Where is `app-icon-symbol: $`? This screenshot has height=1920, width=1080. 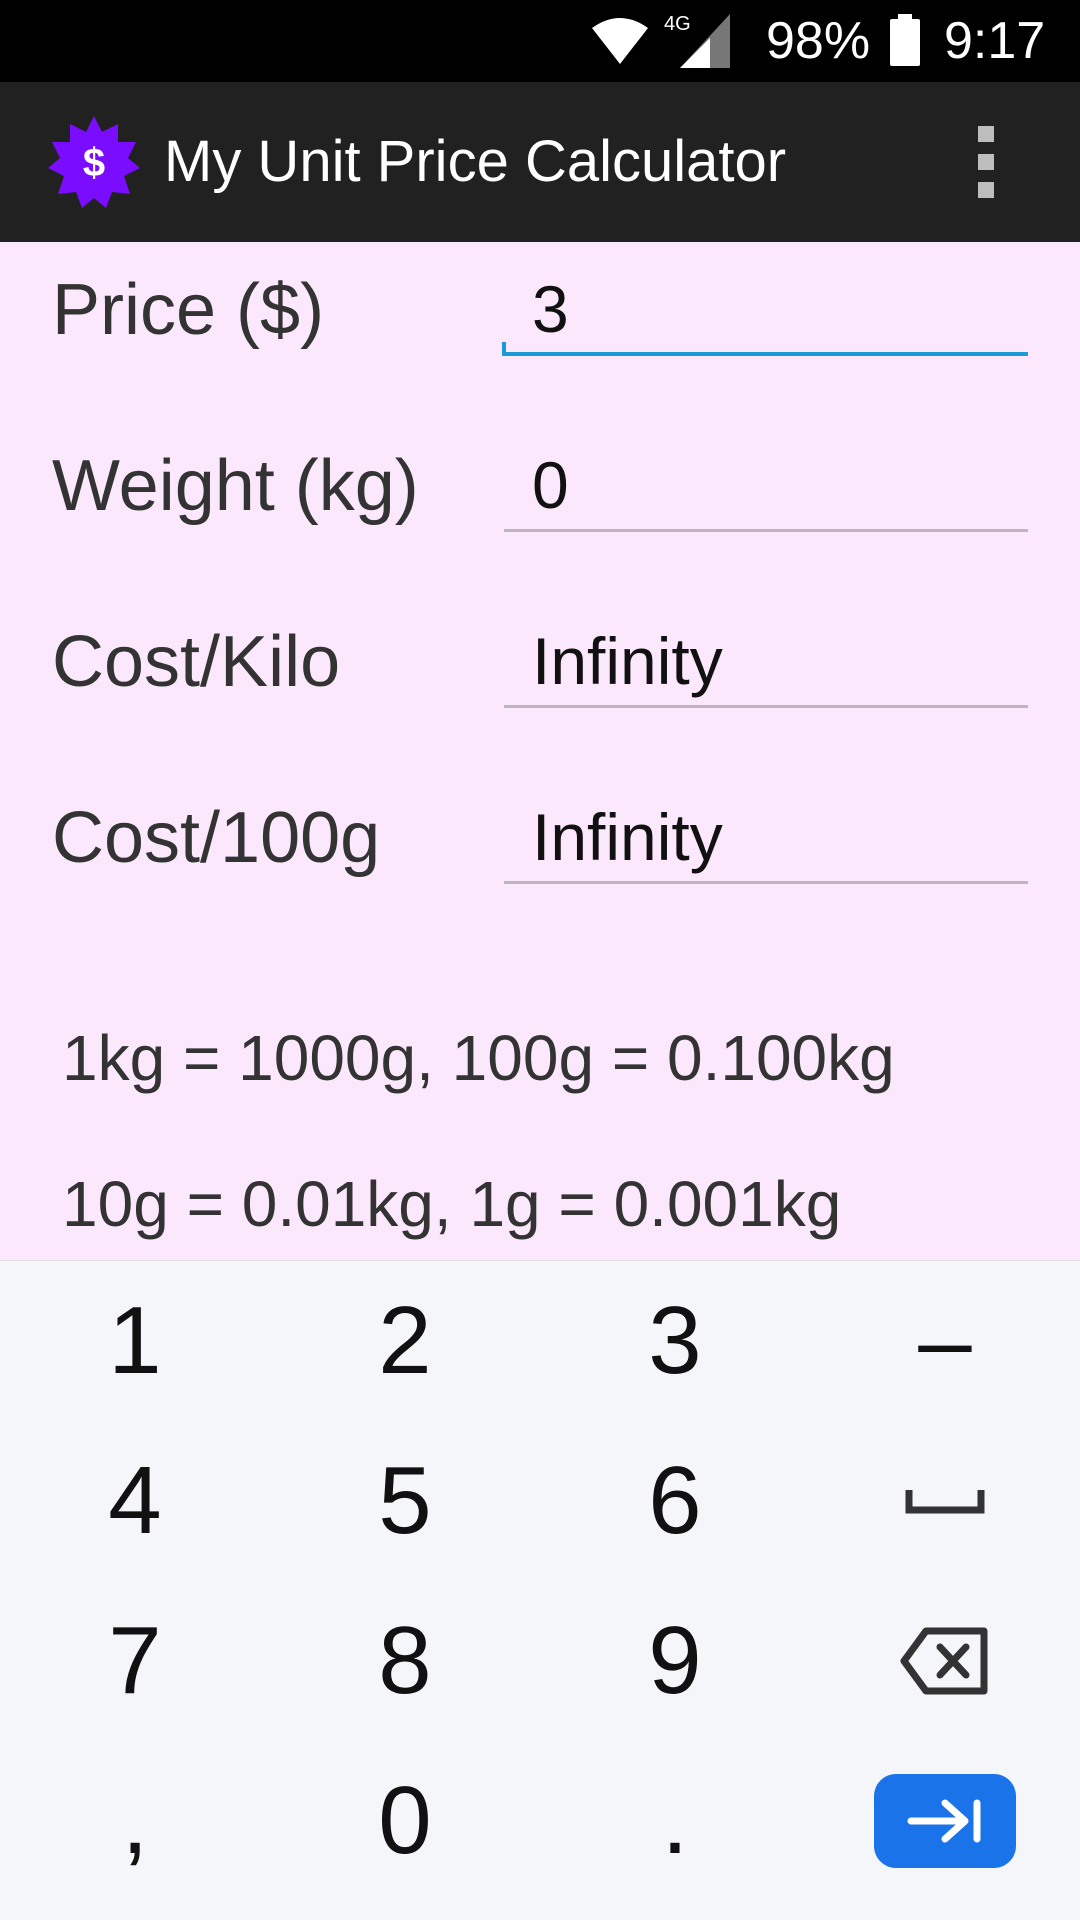 app-icon-symbol: $ is located at coordinates (94, 163).